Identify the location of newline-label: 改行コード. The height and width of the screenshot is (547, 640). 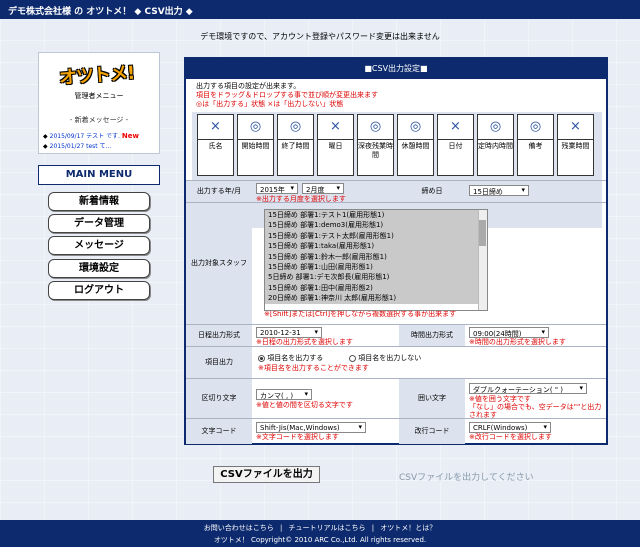
(432, 431).